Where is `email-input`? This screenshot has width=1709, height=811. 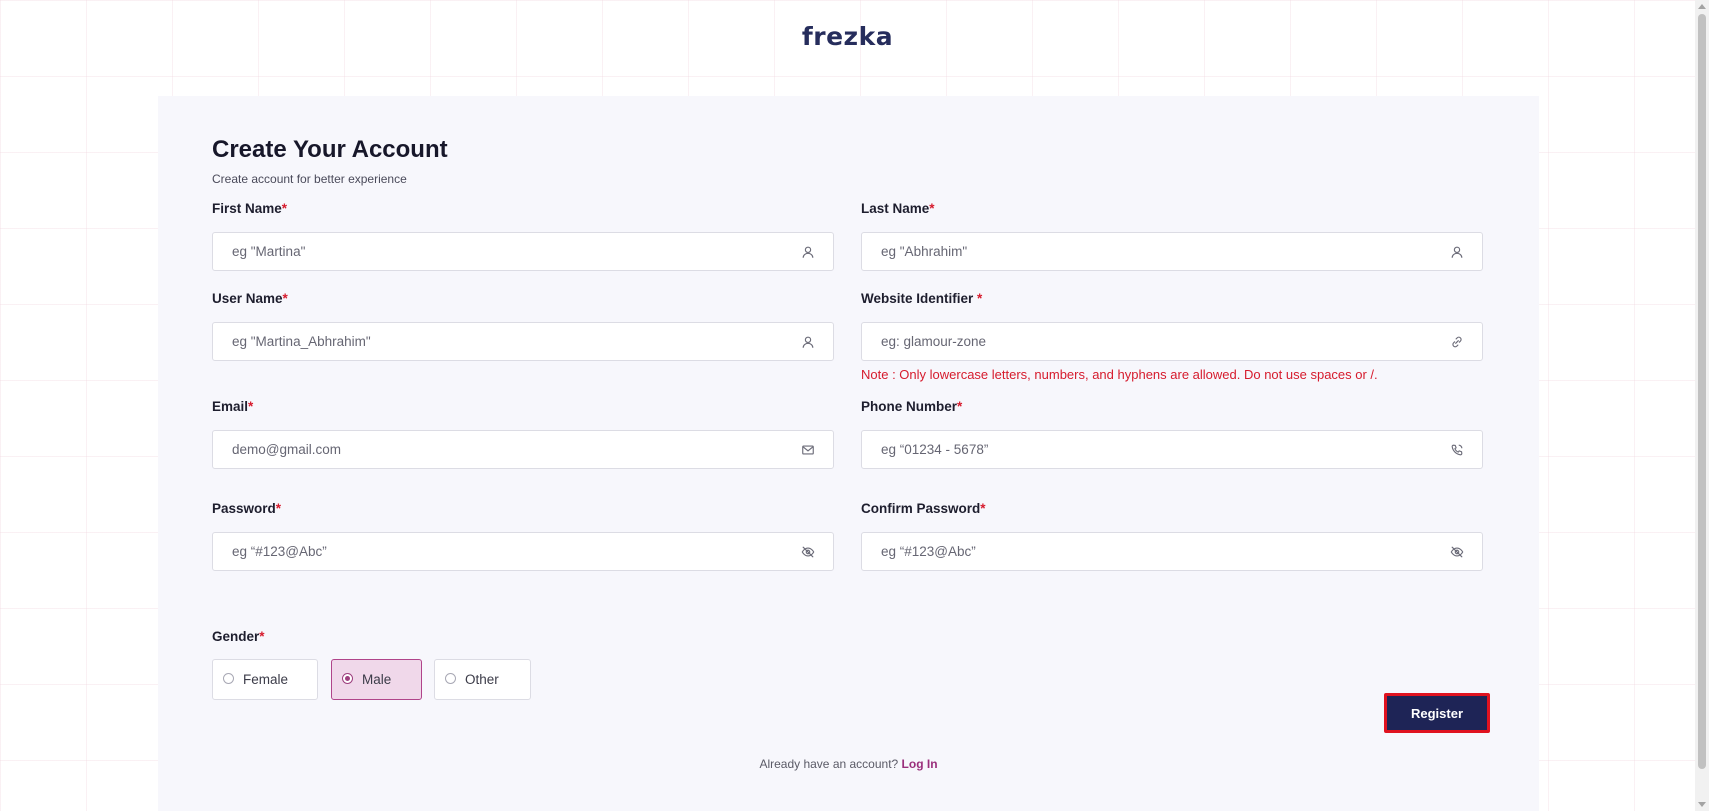
email-input is located at coordinates (502, 449).